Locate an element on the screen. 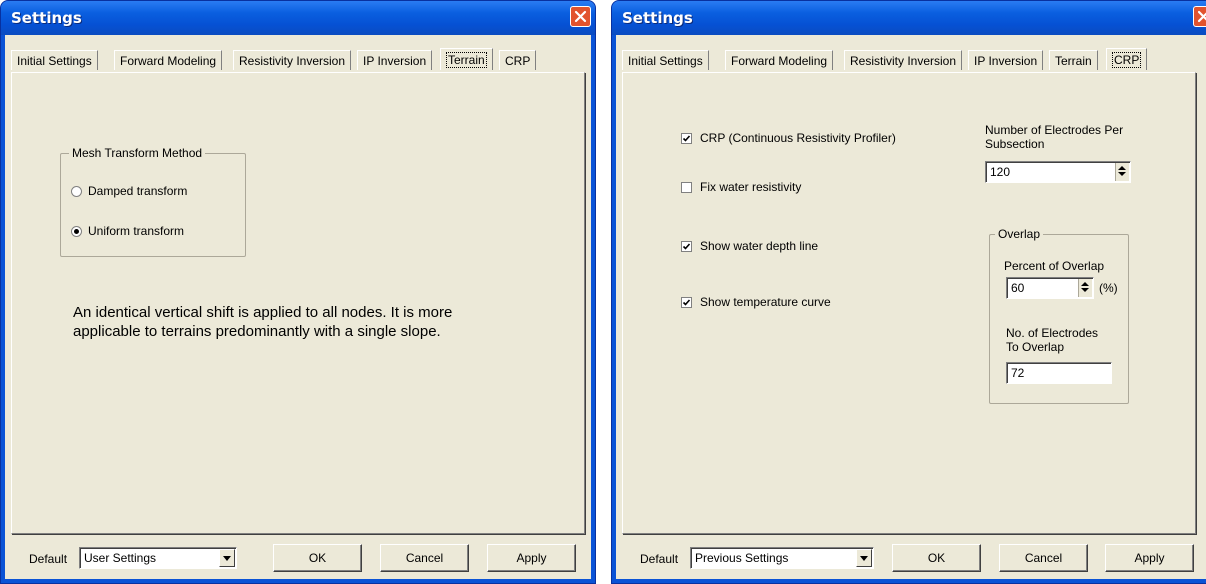  left-tab-terrain: Terrain is located at coordinates (466, 59).